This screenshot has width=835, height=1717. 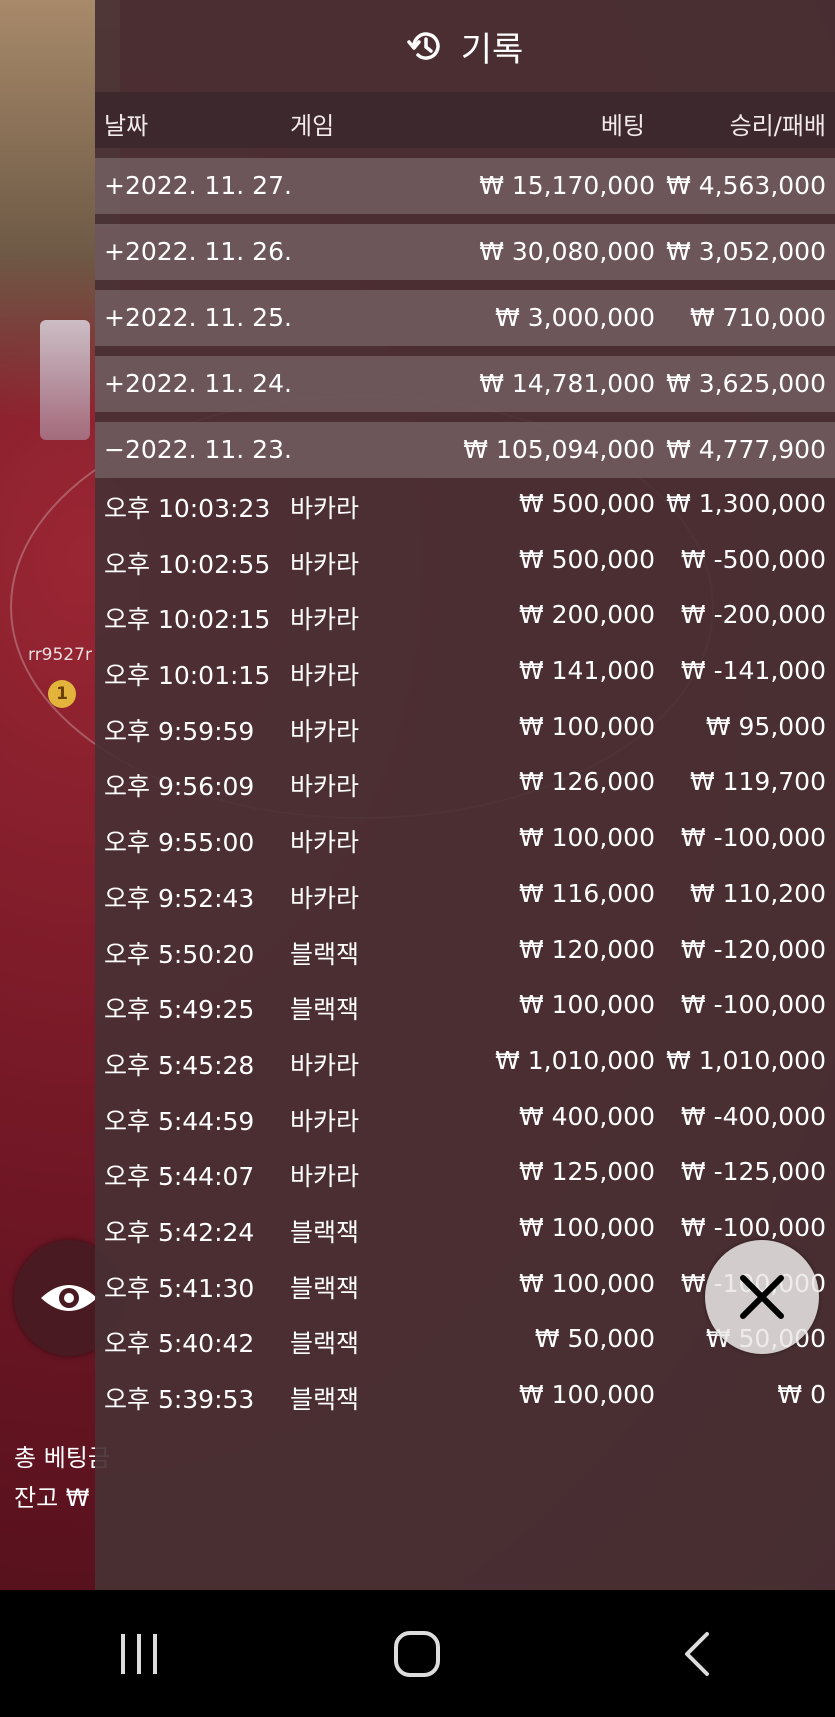 What do you see at coordinates (465, 729) in the screenshot?
I see `detail-row: 오후 9:59:59 바카라 ₩ 100,000 ₩ 95,000` at bounding box center [465, 729].